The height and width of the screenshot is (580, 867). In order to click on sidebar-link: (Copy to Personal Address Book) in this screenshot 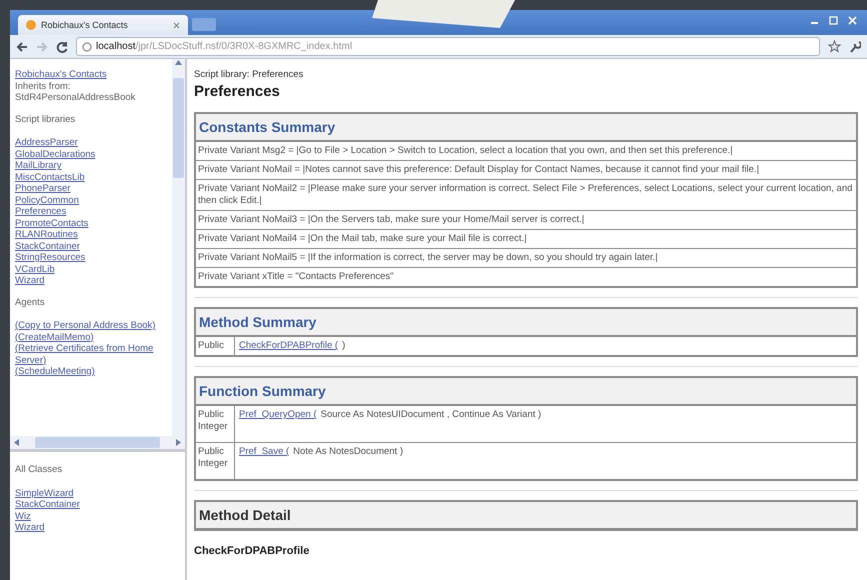, I will do `click(90, 326)`.